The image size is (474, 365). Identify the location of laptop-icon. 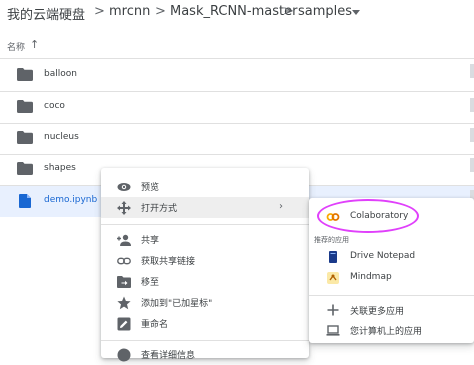
(333, 330).